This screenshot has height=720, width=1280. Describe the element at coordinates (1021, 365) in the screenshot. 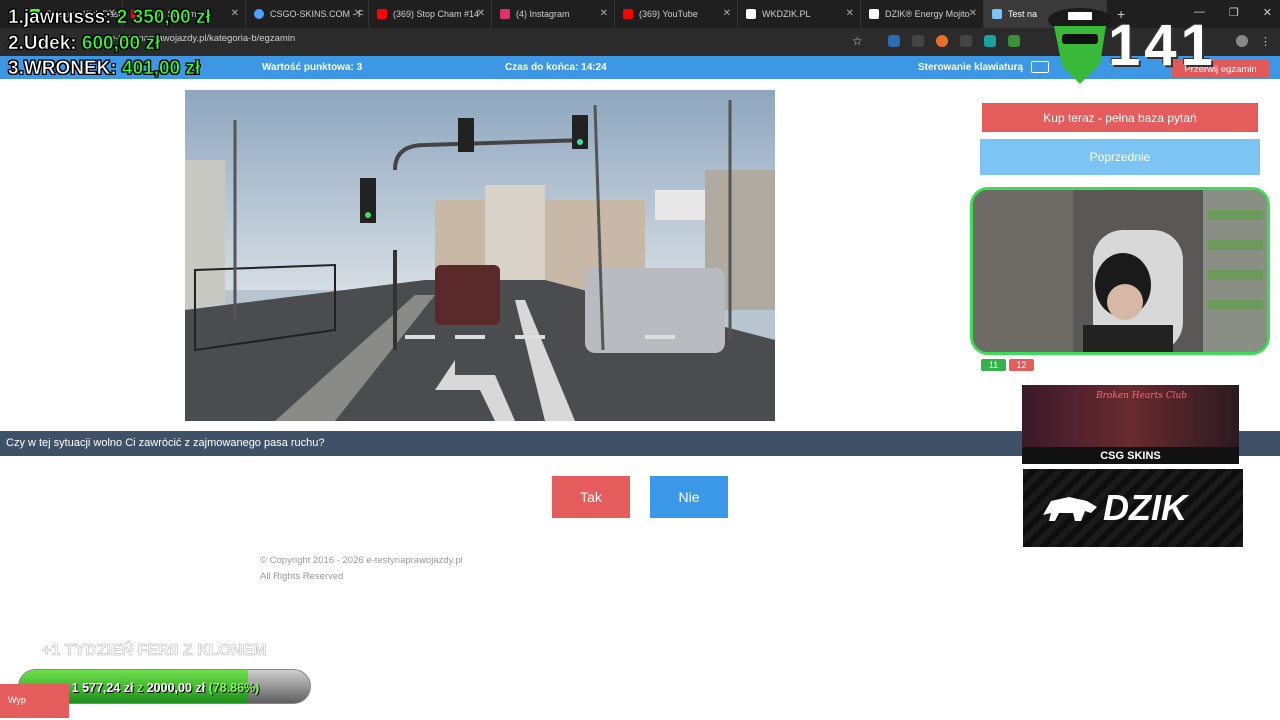

I see `wrong-count-badge: 12` at that location.